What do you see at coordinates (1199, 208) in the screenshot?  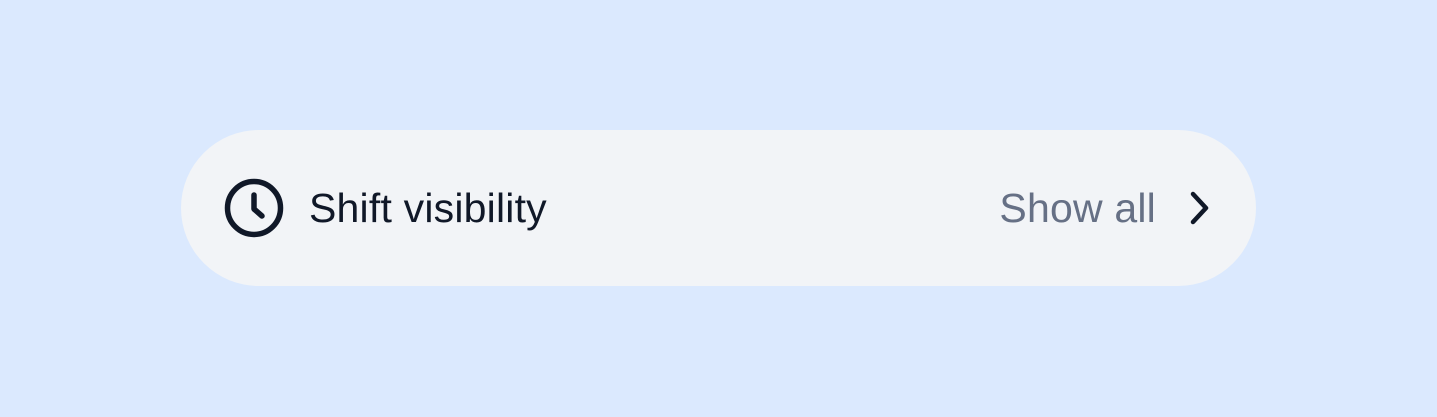 I see `chevron-right-icon` at bounding box center [1199, 208].